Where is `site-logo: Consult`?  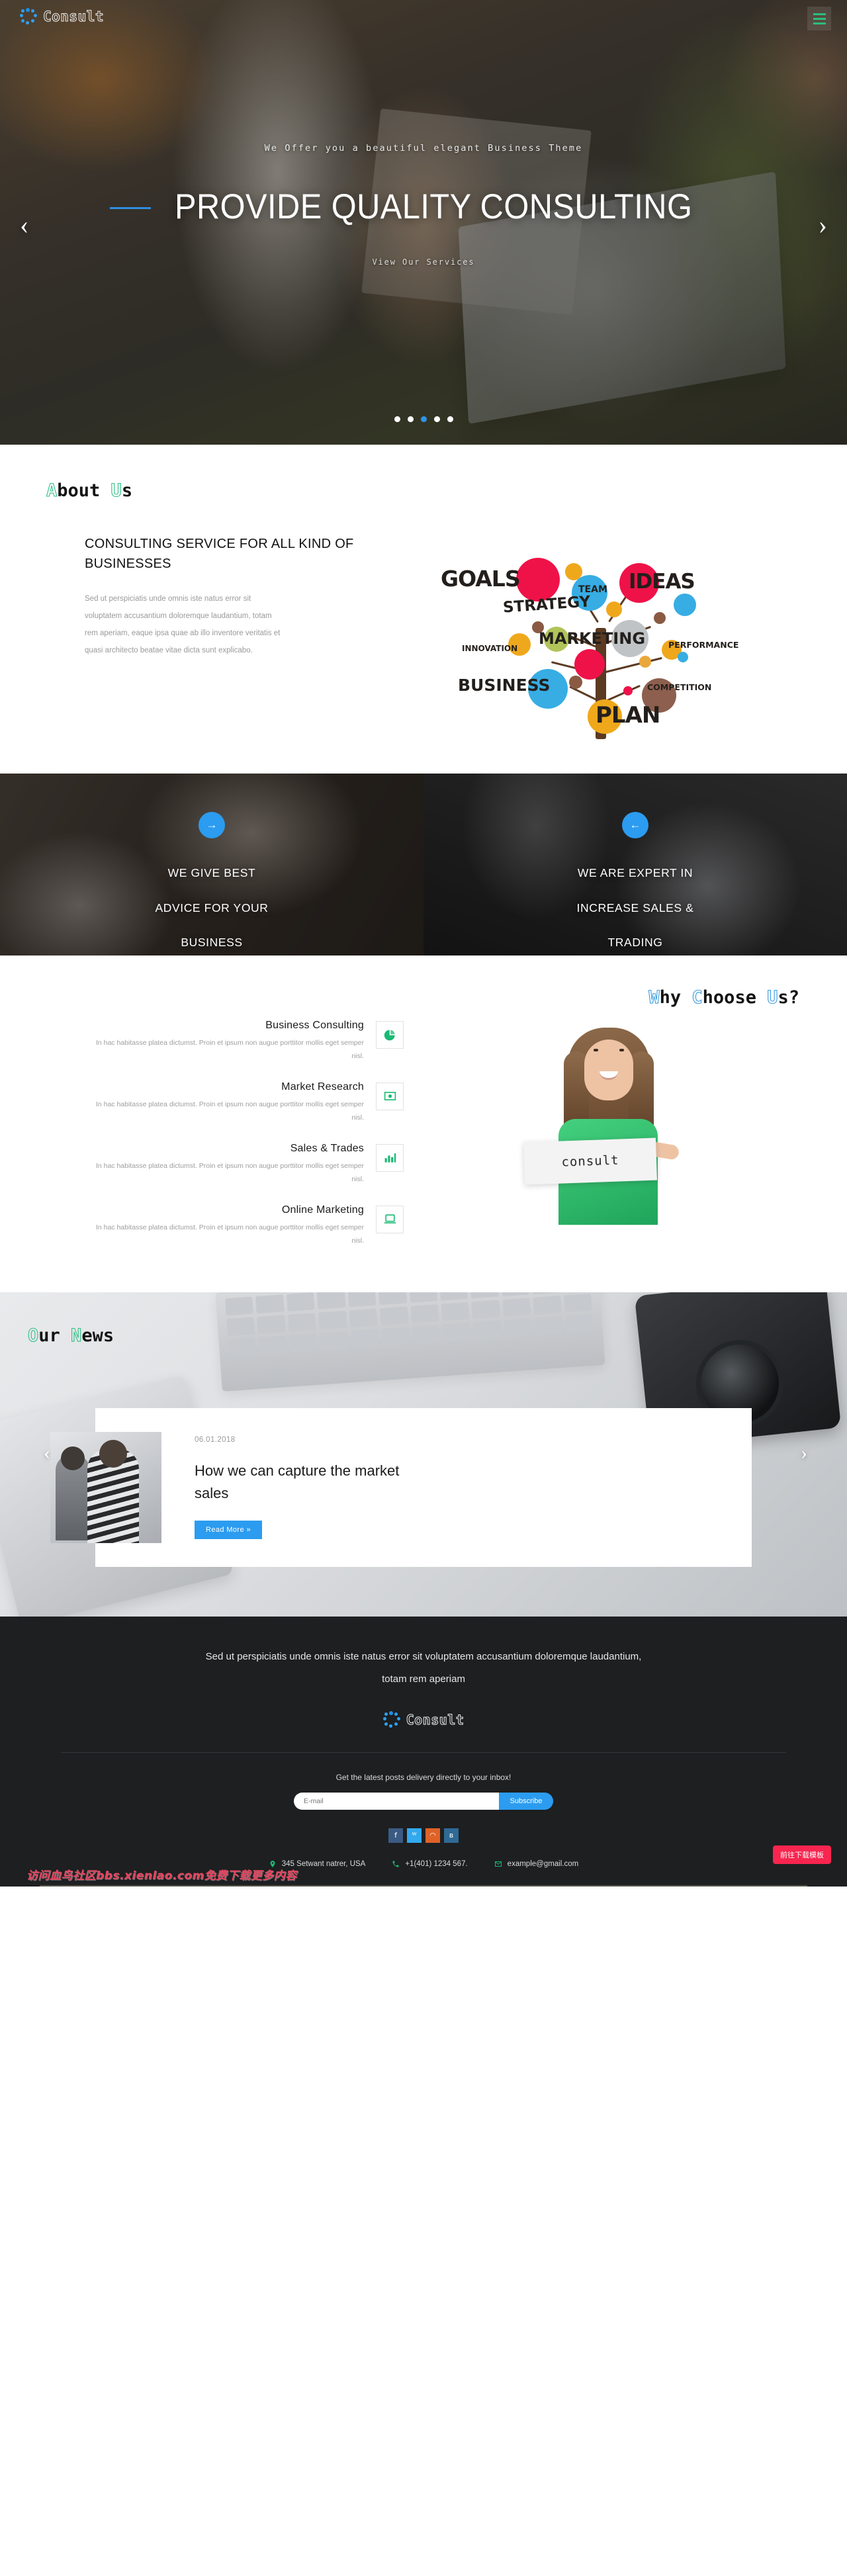 site-logo: Consult is located at coordinates (62, 16).